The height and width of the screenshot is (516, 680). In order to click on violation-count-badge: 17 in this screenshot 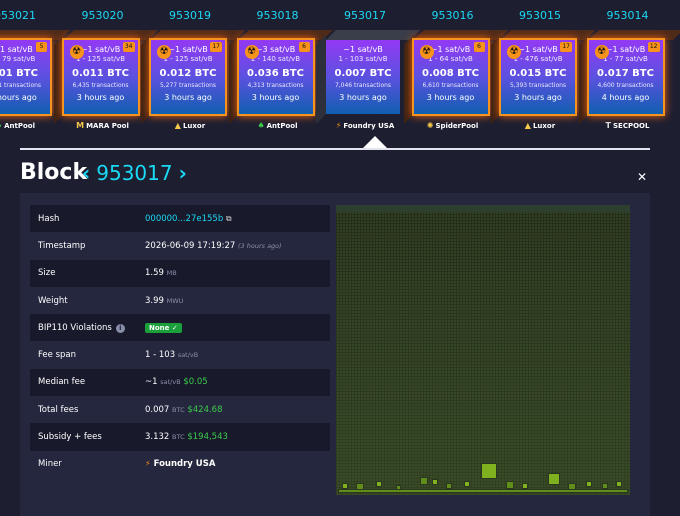, I will do `click(216, 47)`.